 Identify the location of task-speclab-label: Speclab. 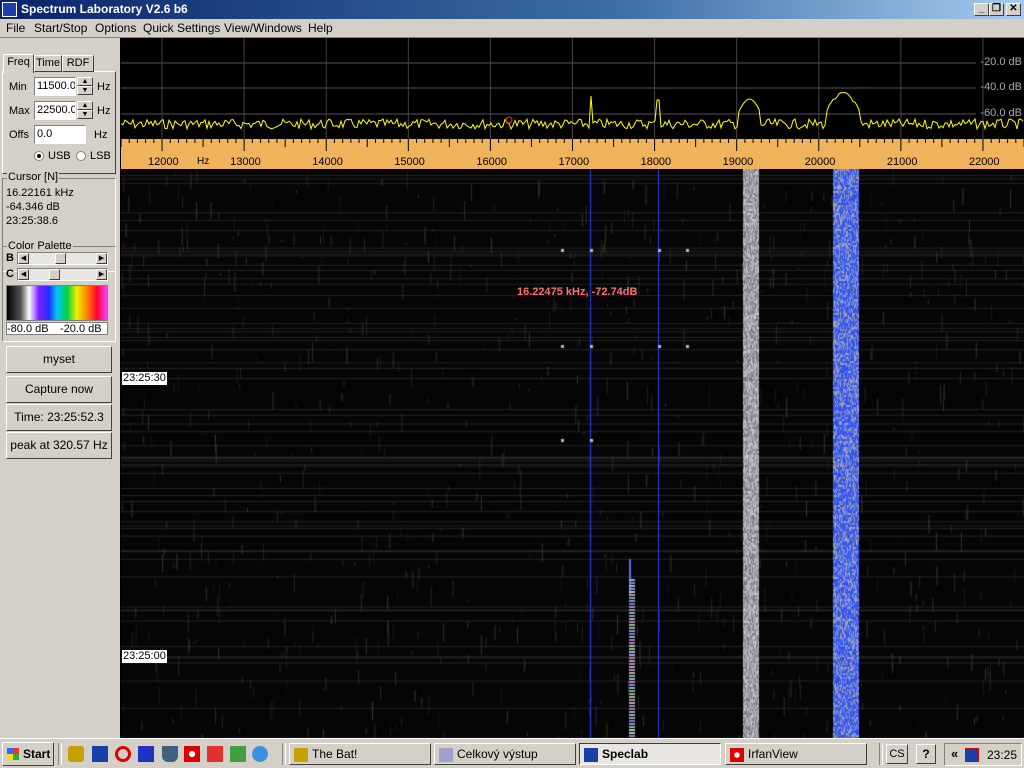
(625, 754).